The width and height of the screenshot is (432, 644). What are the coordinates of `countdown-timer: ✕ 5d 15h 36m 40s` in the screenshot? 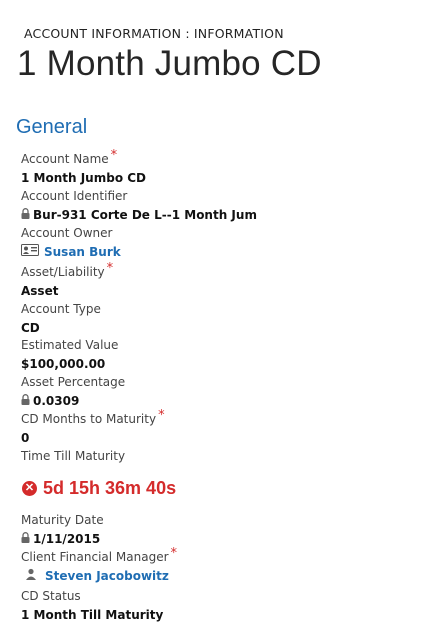 It's located at (99, 488).